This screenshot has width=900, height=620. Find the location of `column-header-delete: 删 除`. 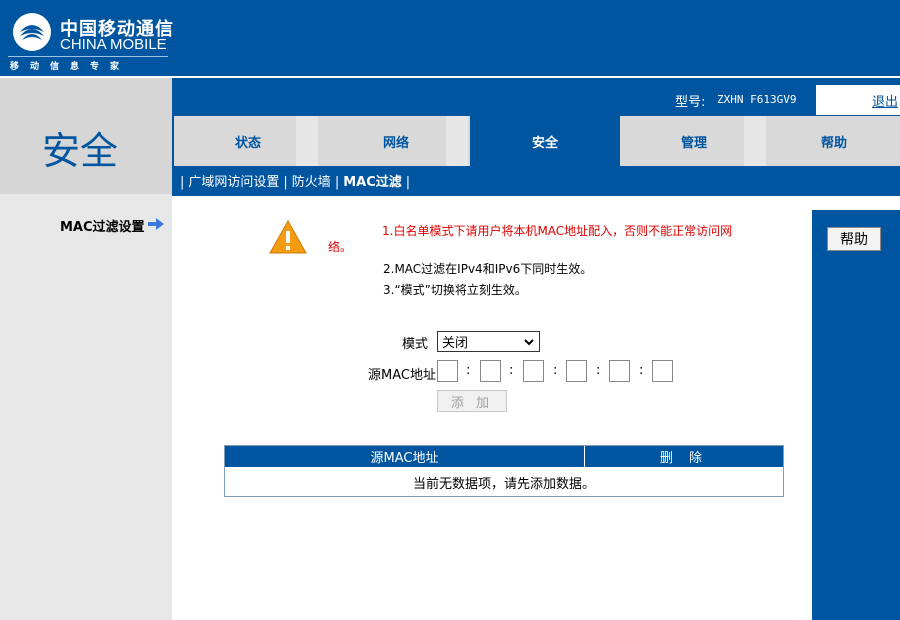

column-header-delete: 删 除 is located at coordinates (684, 458).